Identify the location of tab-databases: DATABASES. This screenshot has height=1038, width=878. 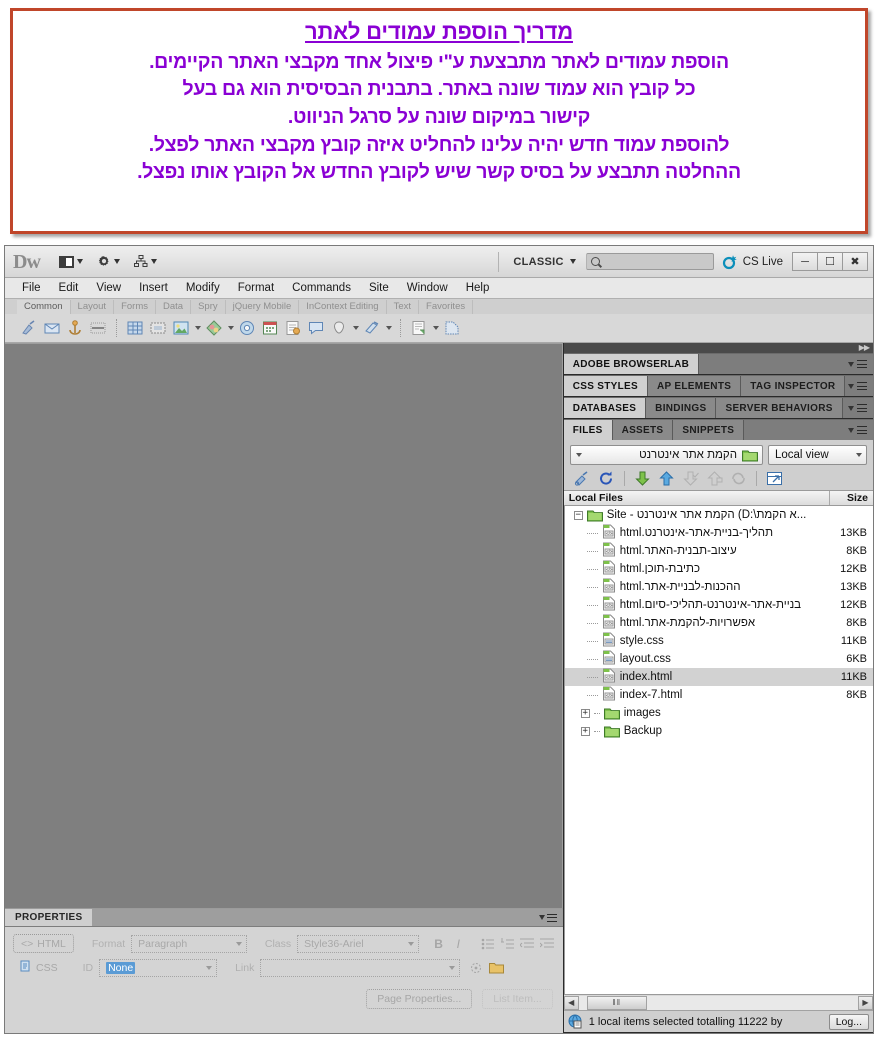
(605, 408).